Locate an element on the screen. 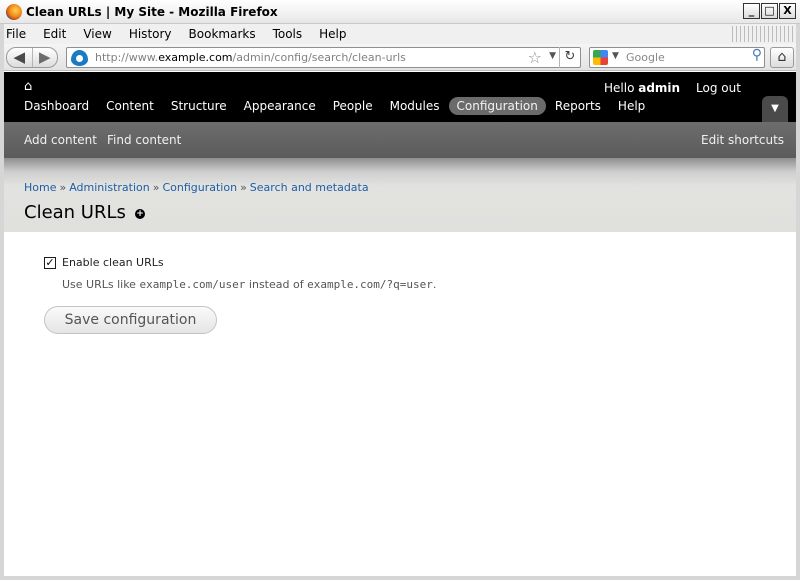 The image size is (800, 580). search-magnifier-icon: ⚲ is located at coordinates (757, 55).